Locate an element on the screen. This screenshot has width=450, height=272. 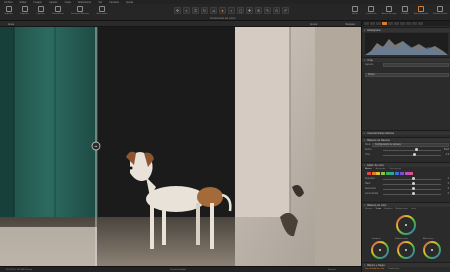
grid-lines-icon is located at coordinates (371, 9).